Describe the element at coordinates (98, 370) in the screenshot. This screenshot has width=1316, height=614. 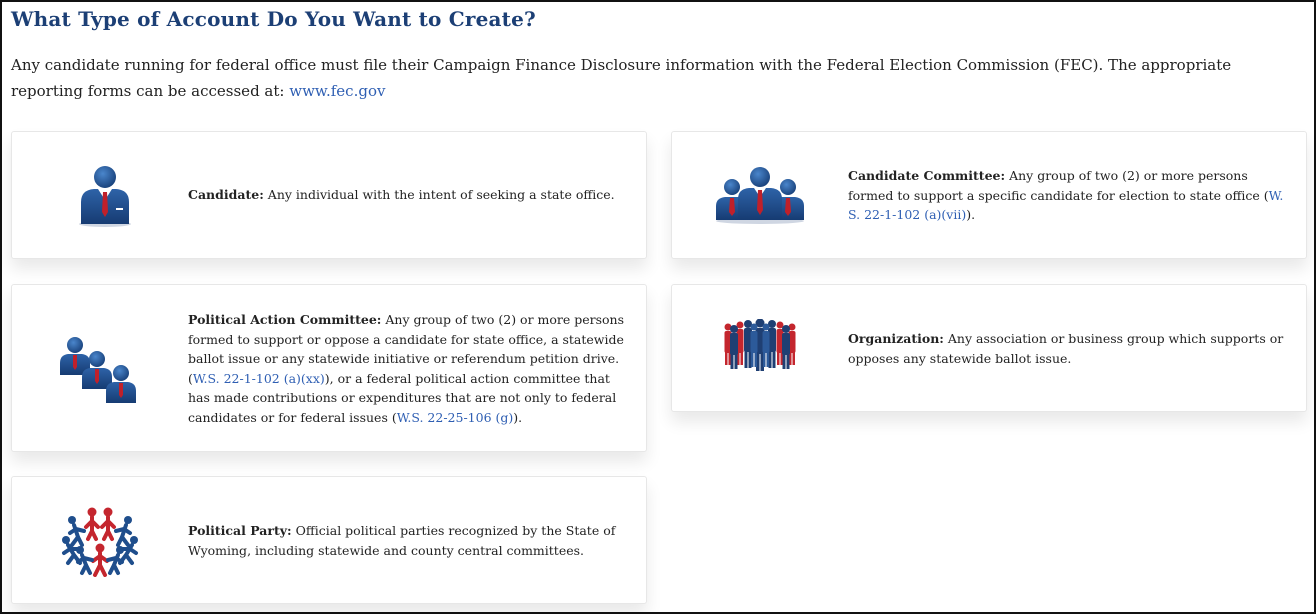
I see `committee-icon` at that location.